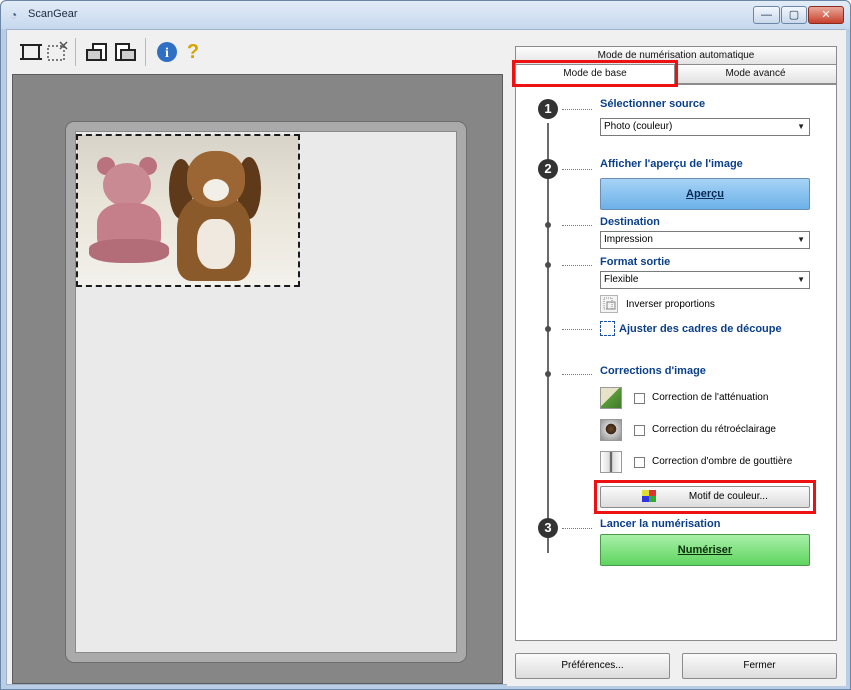  Describe the element at coordinates (548, 109) in the screenshot. I see `step-1-badge: 1` at that location.